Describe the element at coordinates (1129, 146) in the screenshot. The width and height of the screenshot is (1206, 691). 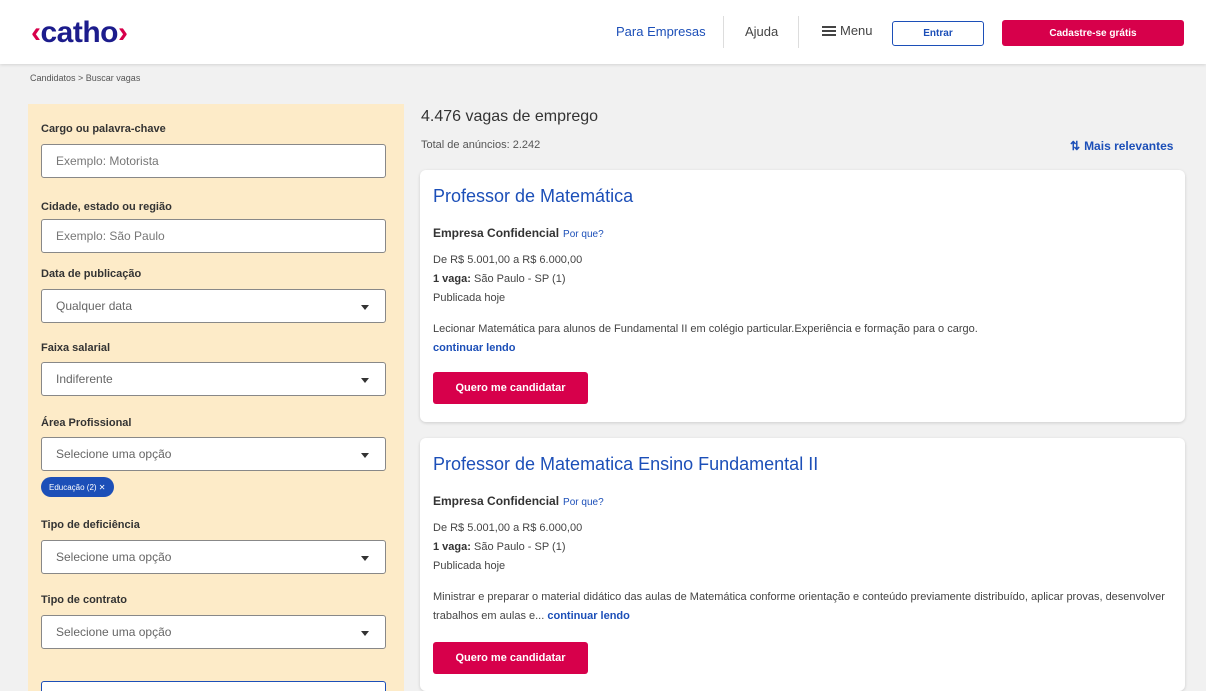
I see `sort-label: Mais relevantes` at that location.